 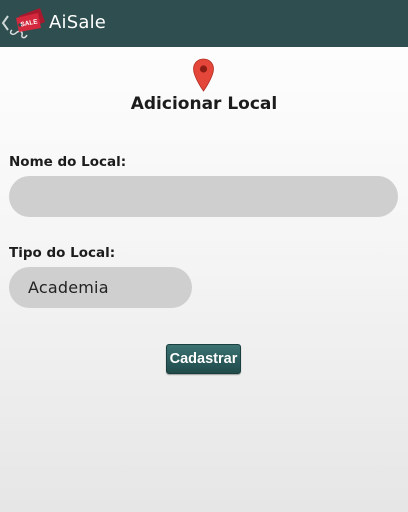 What do you see at coordinates (203, 75) in the screenshot?
I see `map-pin-icon` at bounding box center [203, 75].